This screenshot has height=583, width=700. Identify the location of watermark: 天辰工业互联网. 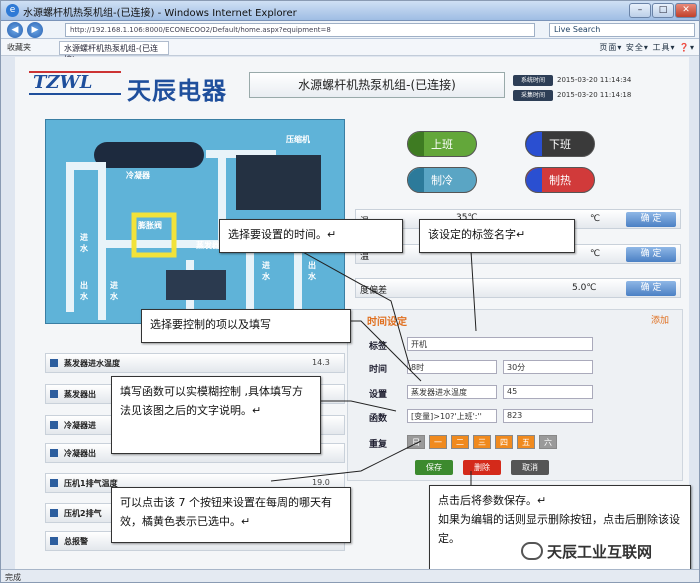
(600, 552).